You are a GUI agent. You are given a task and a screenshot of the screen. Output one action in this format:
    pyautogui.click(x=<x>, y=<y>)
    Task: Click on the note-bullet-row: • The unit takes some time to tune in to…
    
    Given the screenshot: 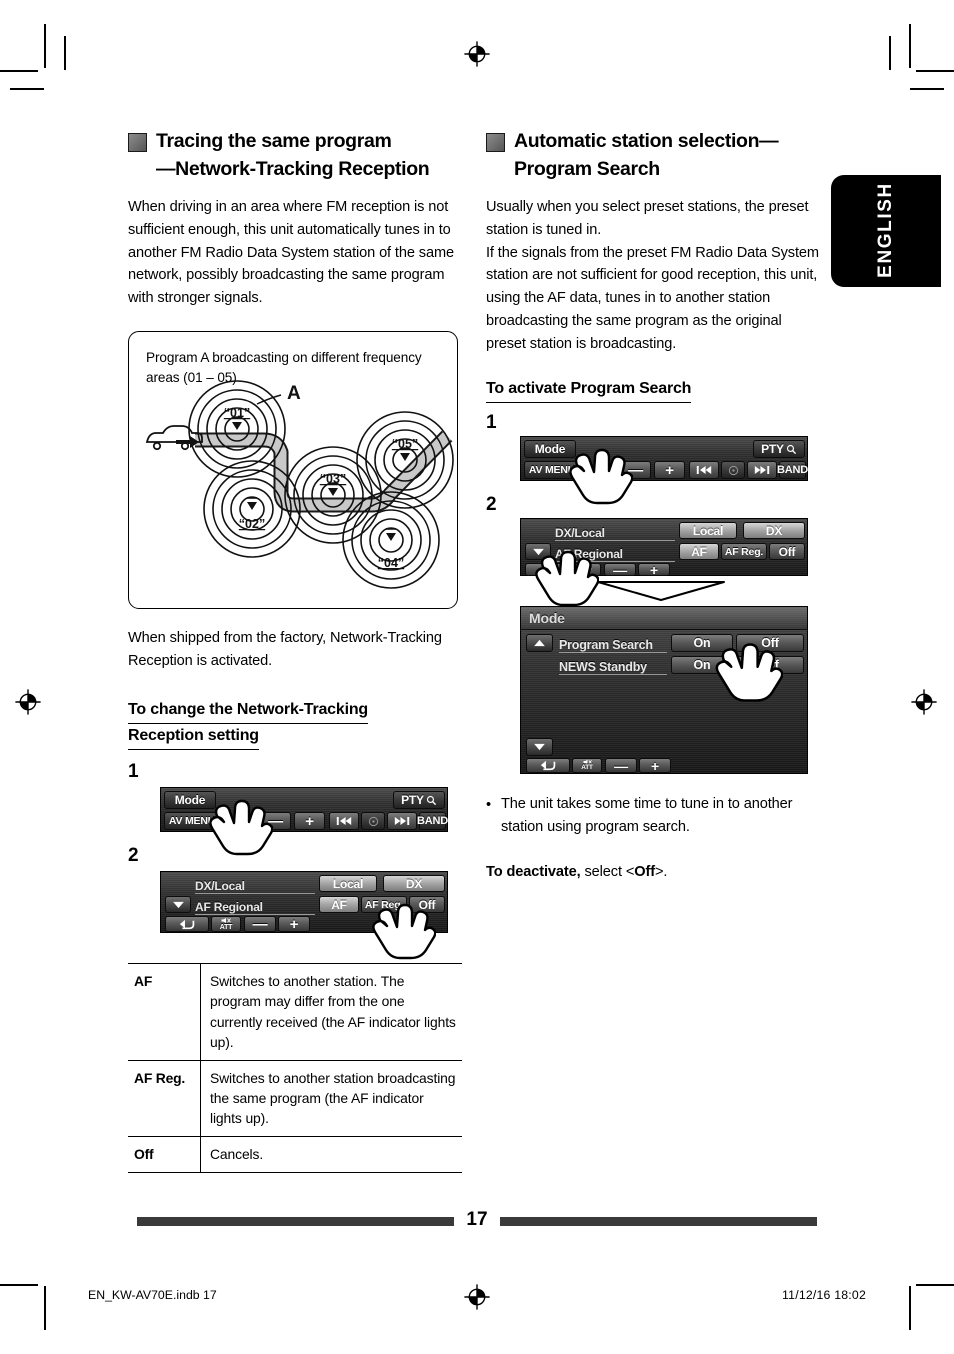 What is the action you would take?
    pyautogui.click(x=653, y=815)
    